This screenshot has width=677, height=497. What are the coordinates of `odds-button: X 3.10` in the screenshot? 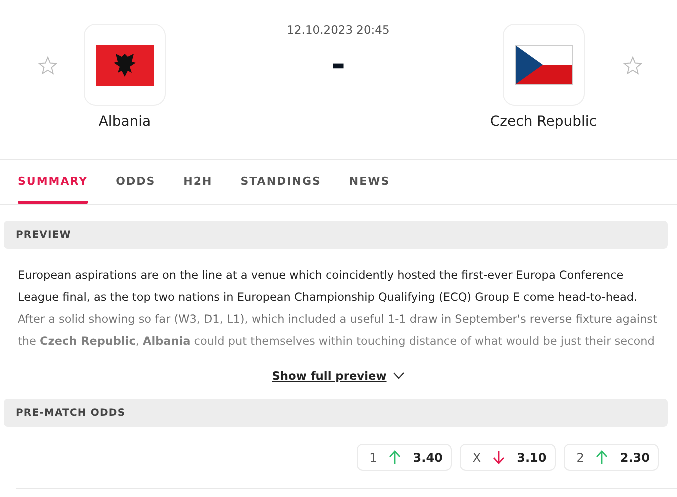 It's located at (508, 457).